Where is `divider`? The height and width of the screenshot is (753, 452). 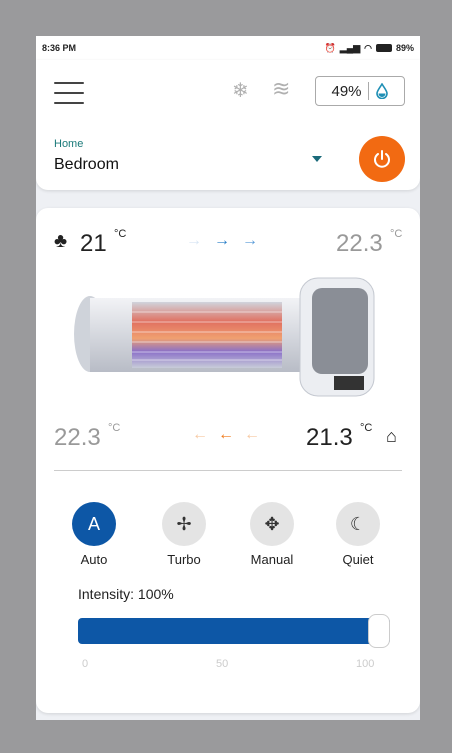 divider is located at coordinates (228, 470).